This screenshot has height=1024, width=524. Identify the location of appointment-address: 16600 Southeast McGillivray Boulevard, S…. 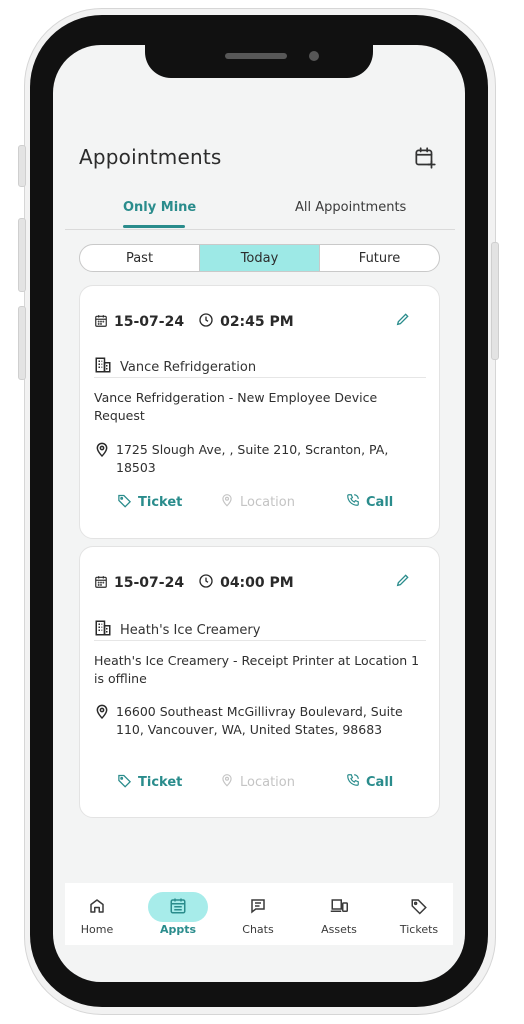
(259, 720).